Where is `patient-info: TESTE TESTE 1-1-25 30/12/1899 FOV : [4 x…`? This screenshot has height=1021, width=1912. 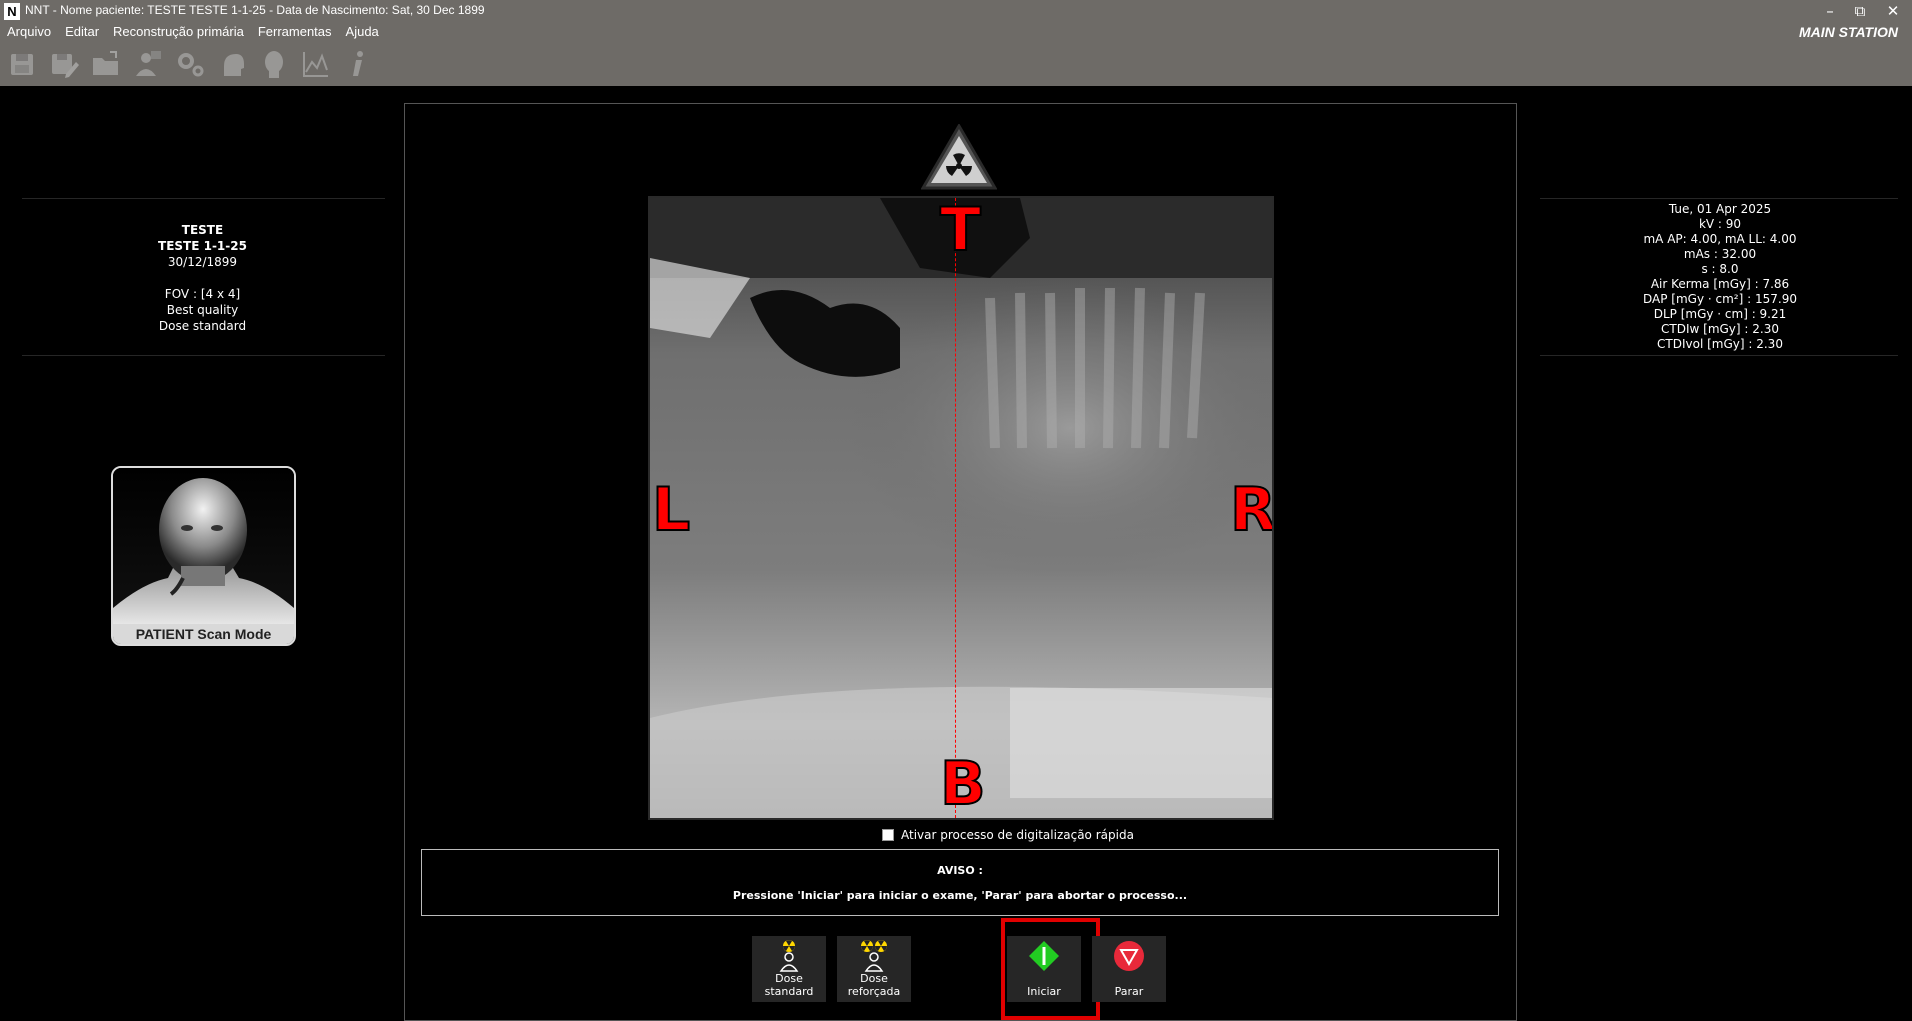
patient-info: TESTE TESTE 1-1-25 30/12/1899 FOV : [4 x… is located at coordinates (202, 278).